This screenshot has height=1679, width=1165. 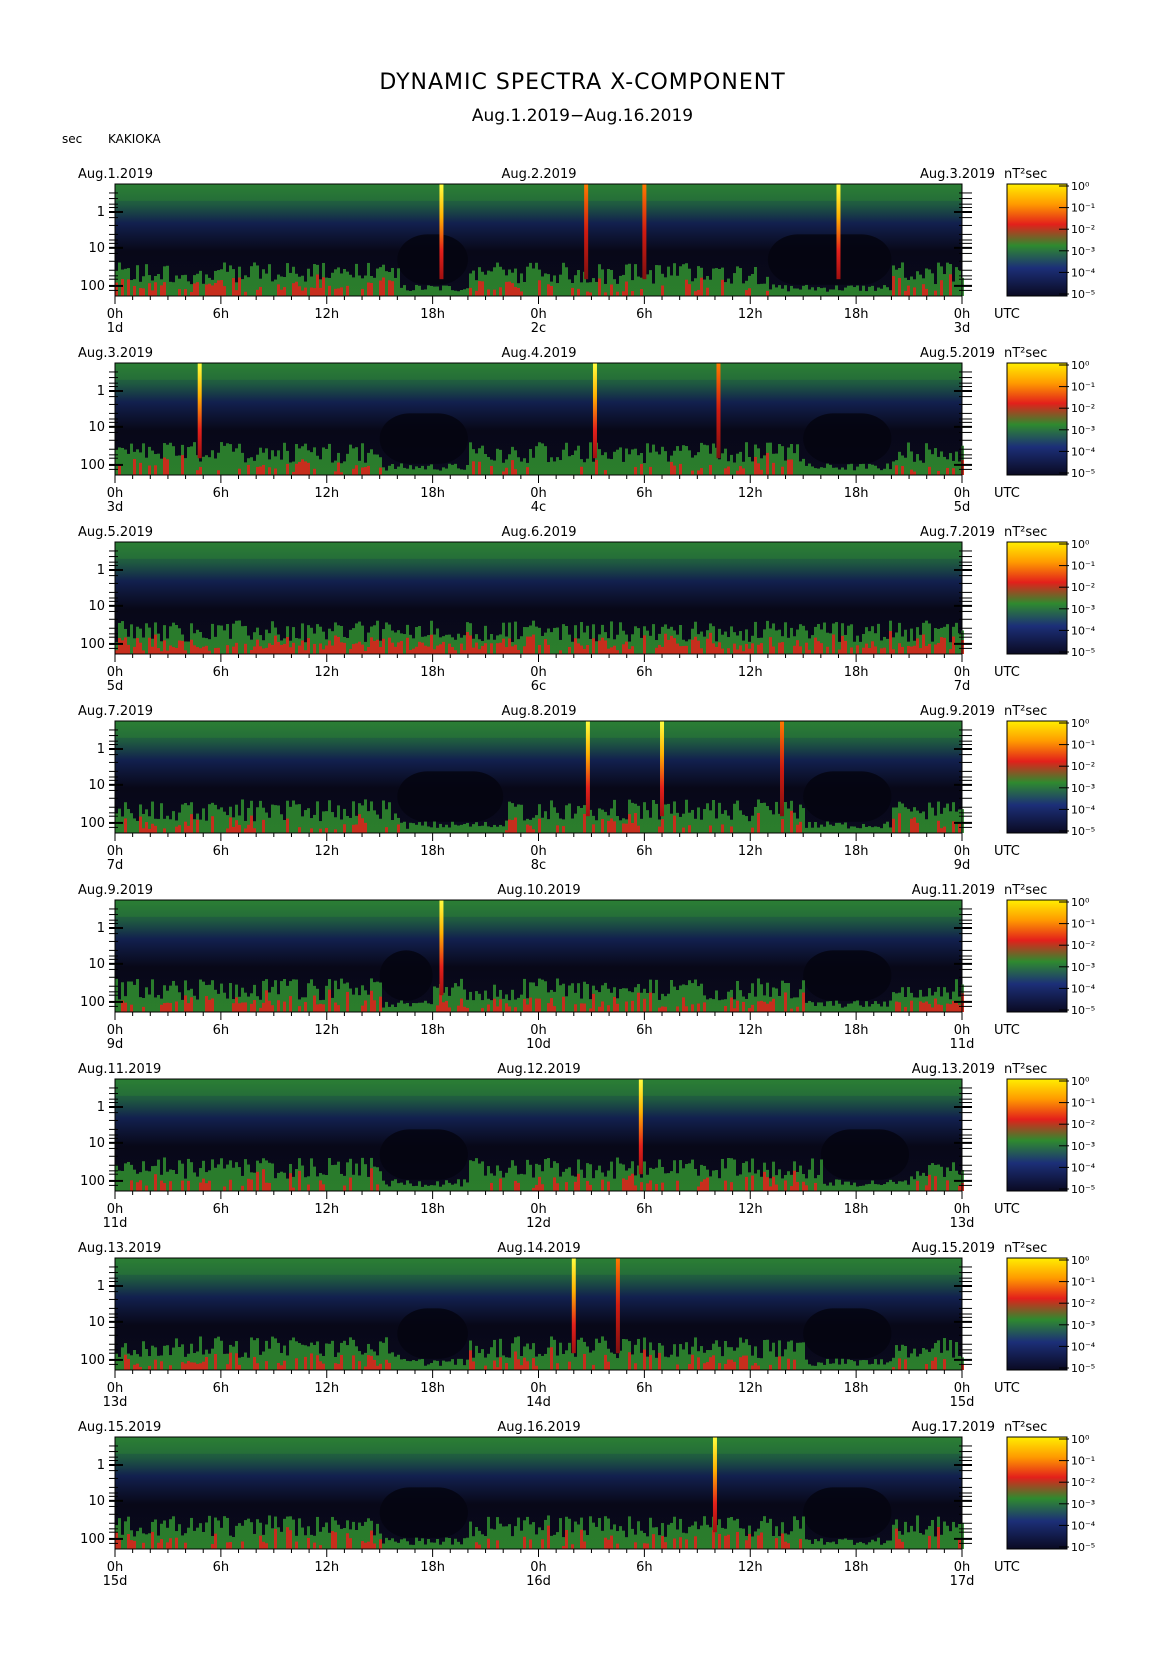 I want to click on colorbar-unit-label: nT²sec, so click(x=1025, y=174).